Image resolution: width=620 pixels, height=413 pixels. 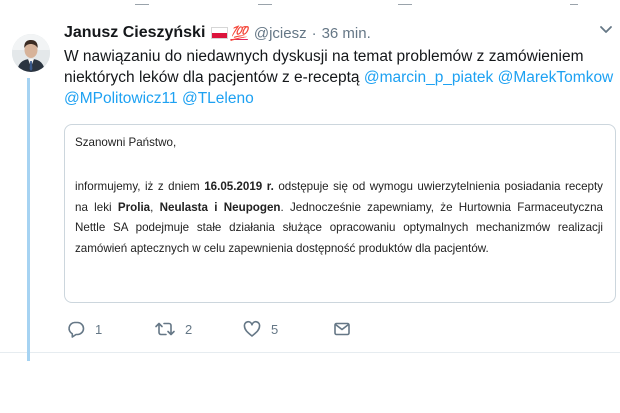 What do you see at coordinates (134, 33) in the screenshot?
I see `author-name: Janusz Cieszyński` at bounding box center [134, 33].